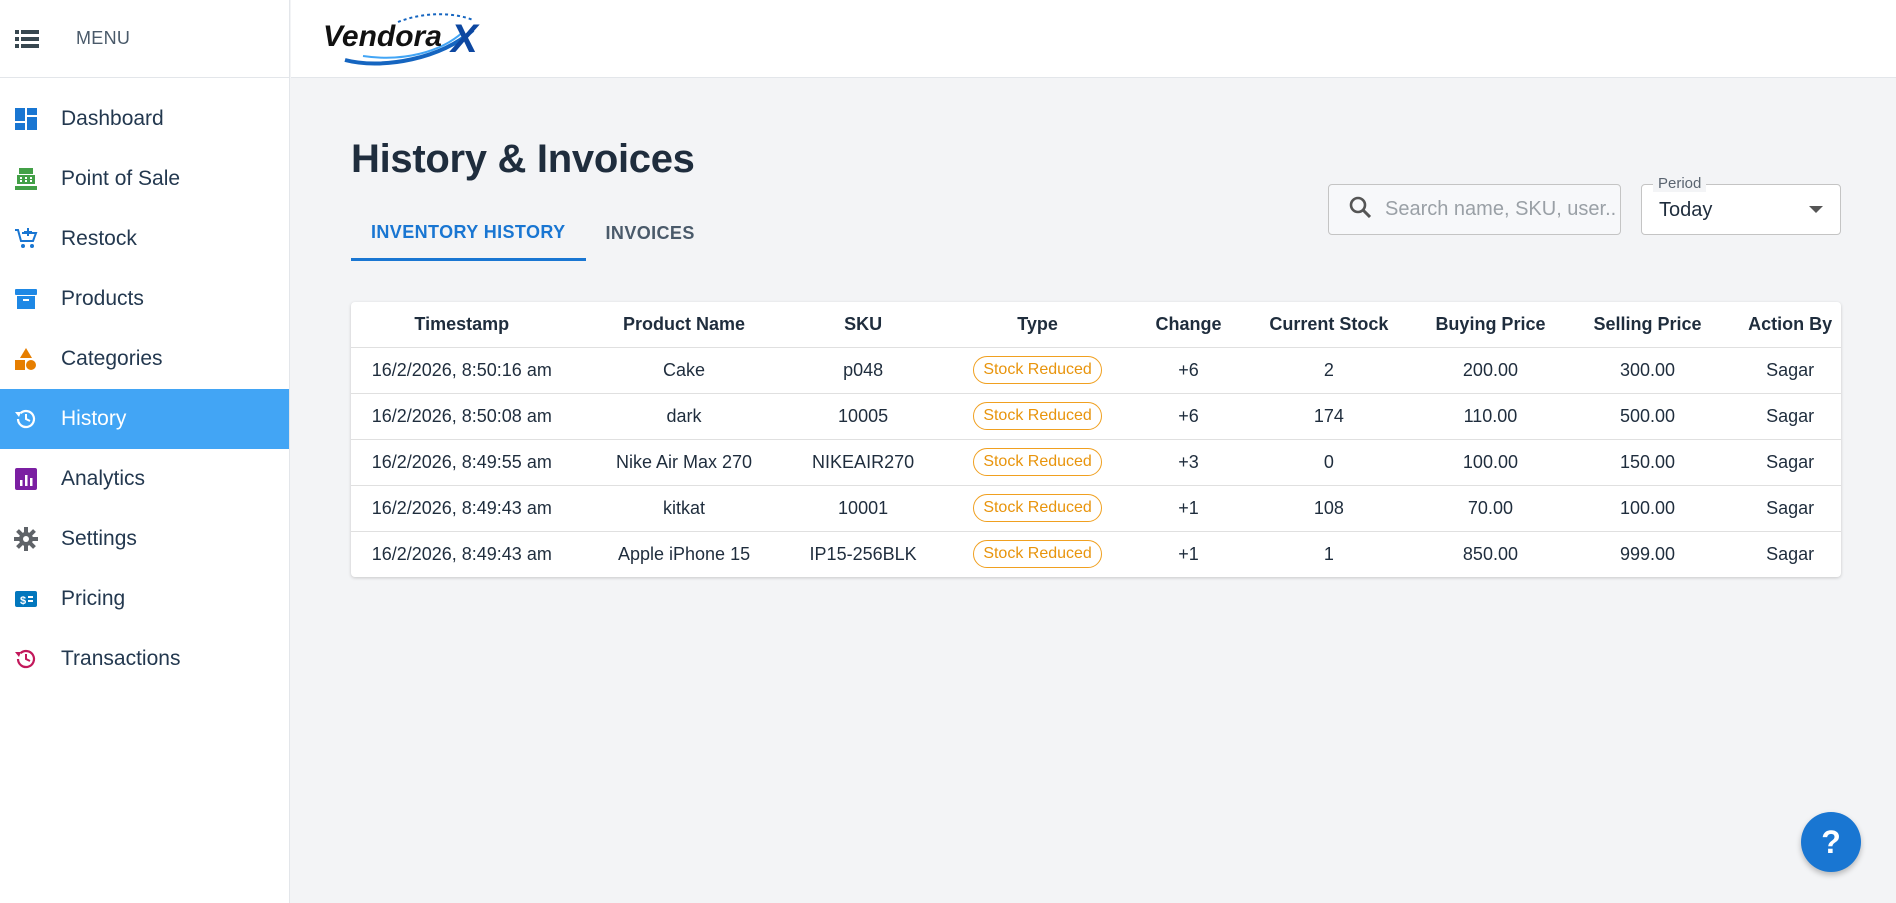  What do you see at coordinates (144, 599) in the screenshot?
I see `sidebar-item-pricing: $ Pricing` at bounding box center [144, 599].